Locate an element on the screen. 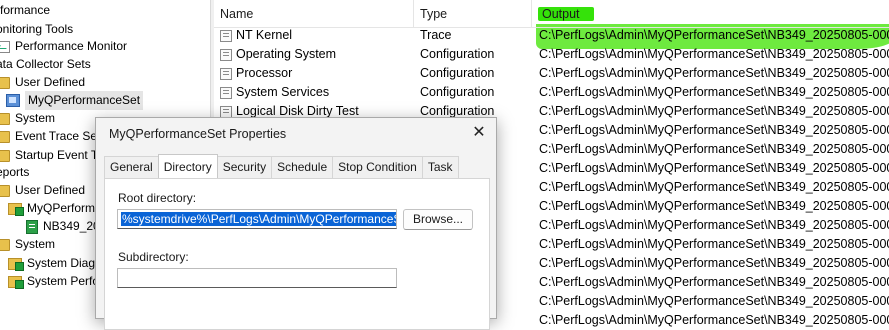  tree-item-myqperformanceset: MyQPerformanceSet is located at coordinates (75, 100).